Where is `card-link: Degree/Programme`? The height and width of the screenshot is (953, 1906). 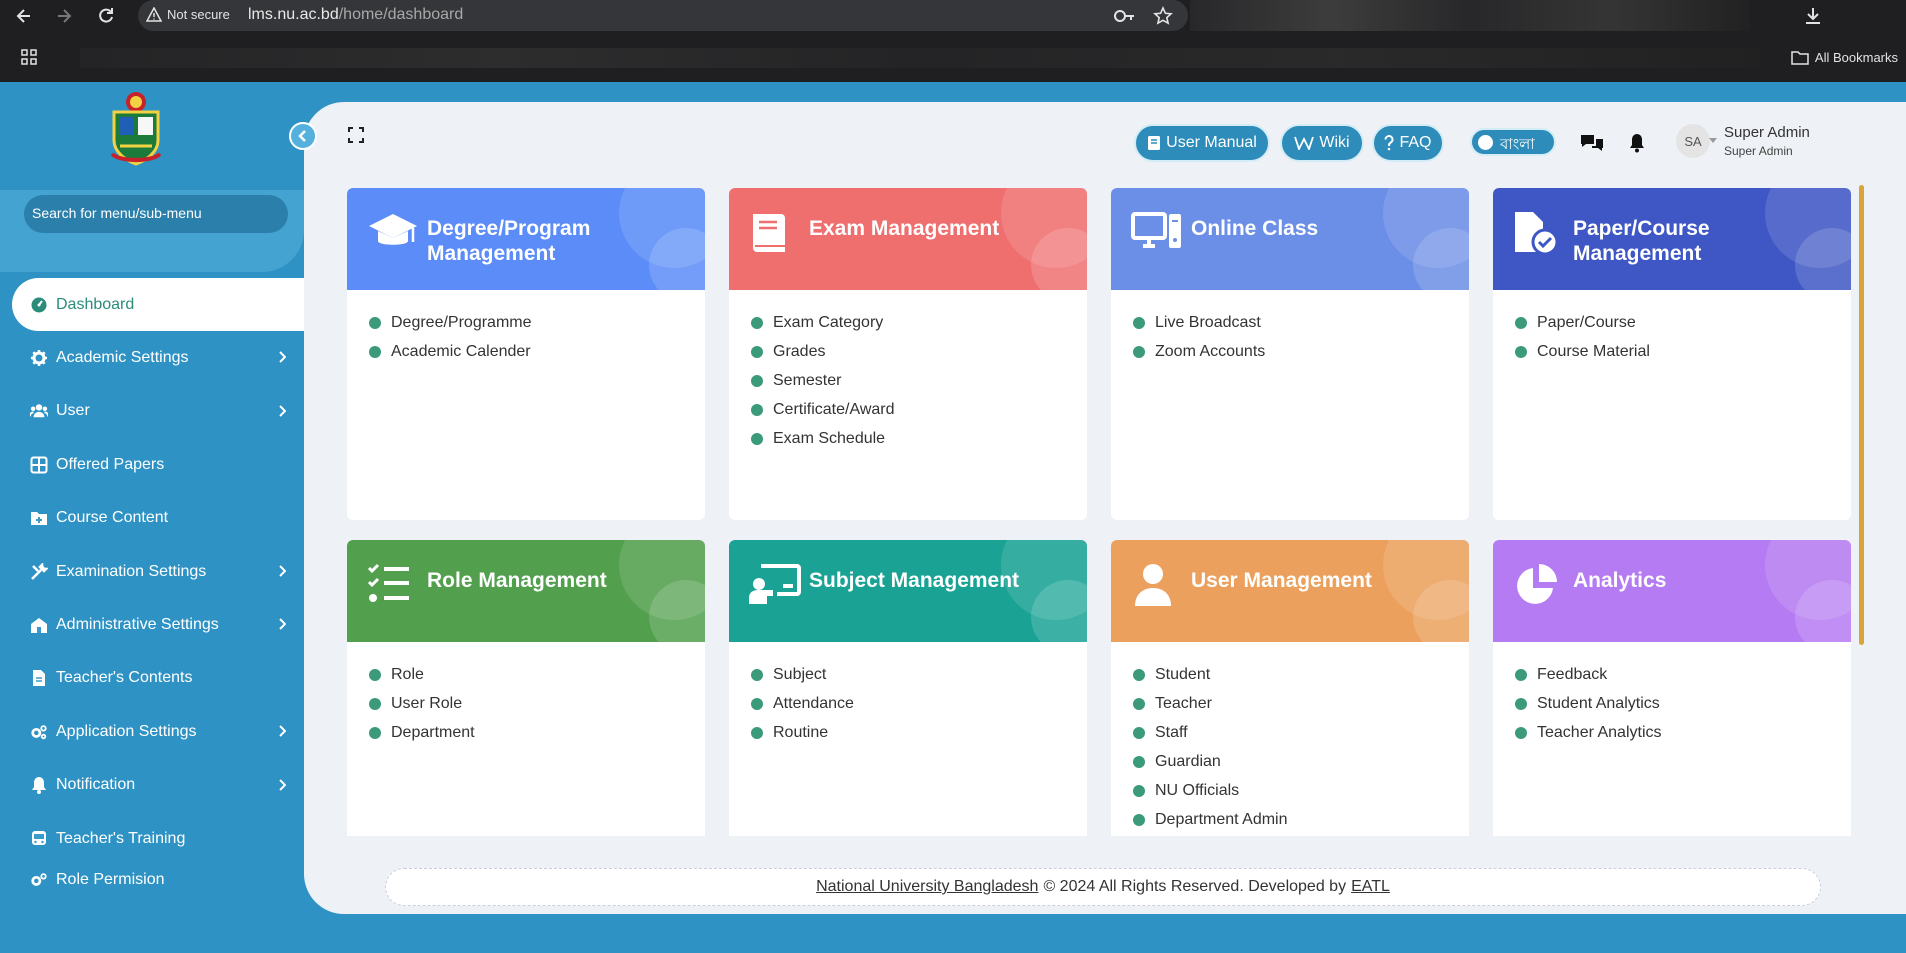
card-link: Degree/Programme is located at coordinates (537, 322).